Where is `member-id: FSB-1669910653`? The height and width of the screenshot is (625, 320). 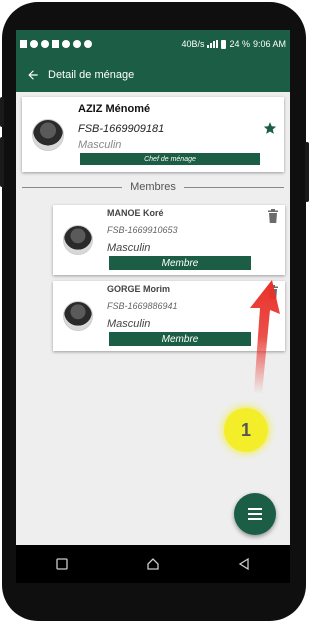 member-id: FSB-1669910653 is located at coordinates (142, 230).